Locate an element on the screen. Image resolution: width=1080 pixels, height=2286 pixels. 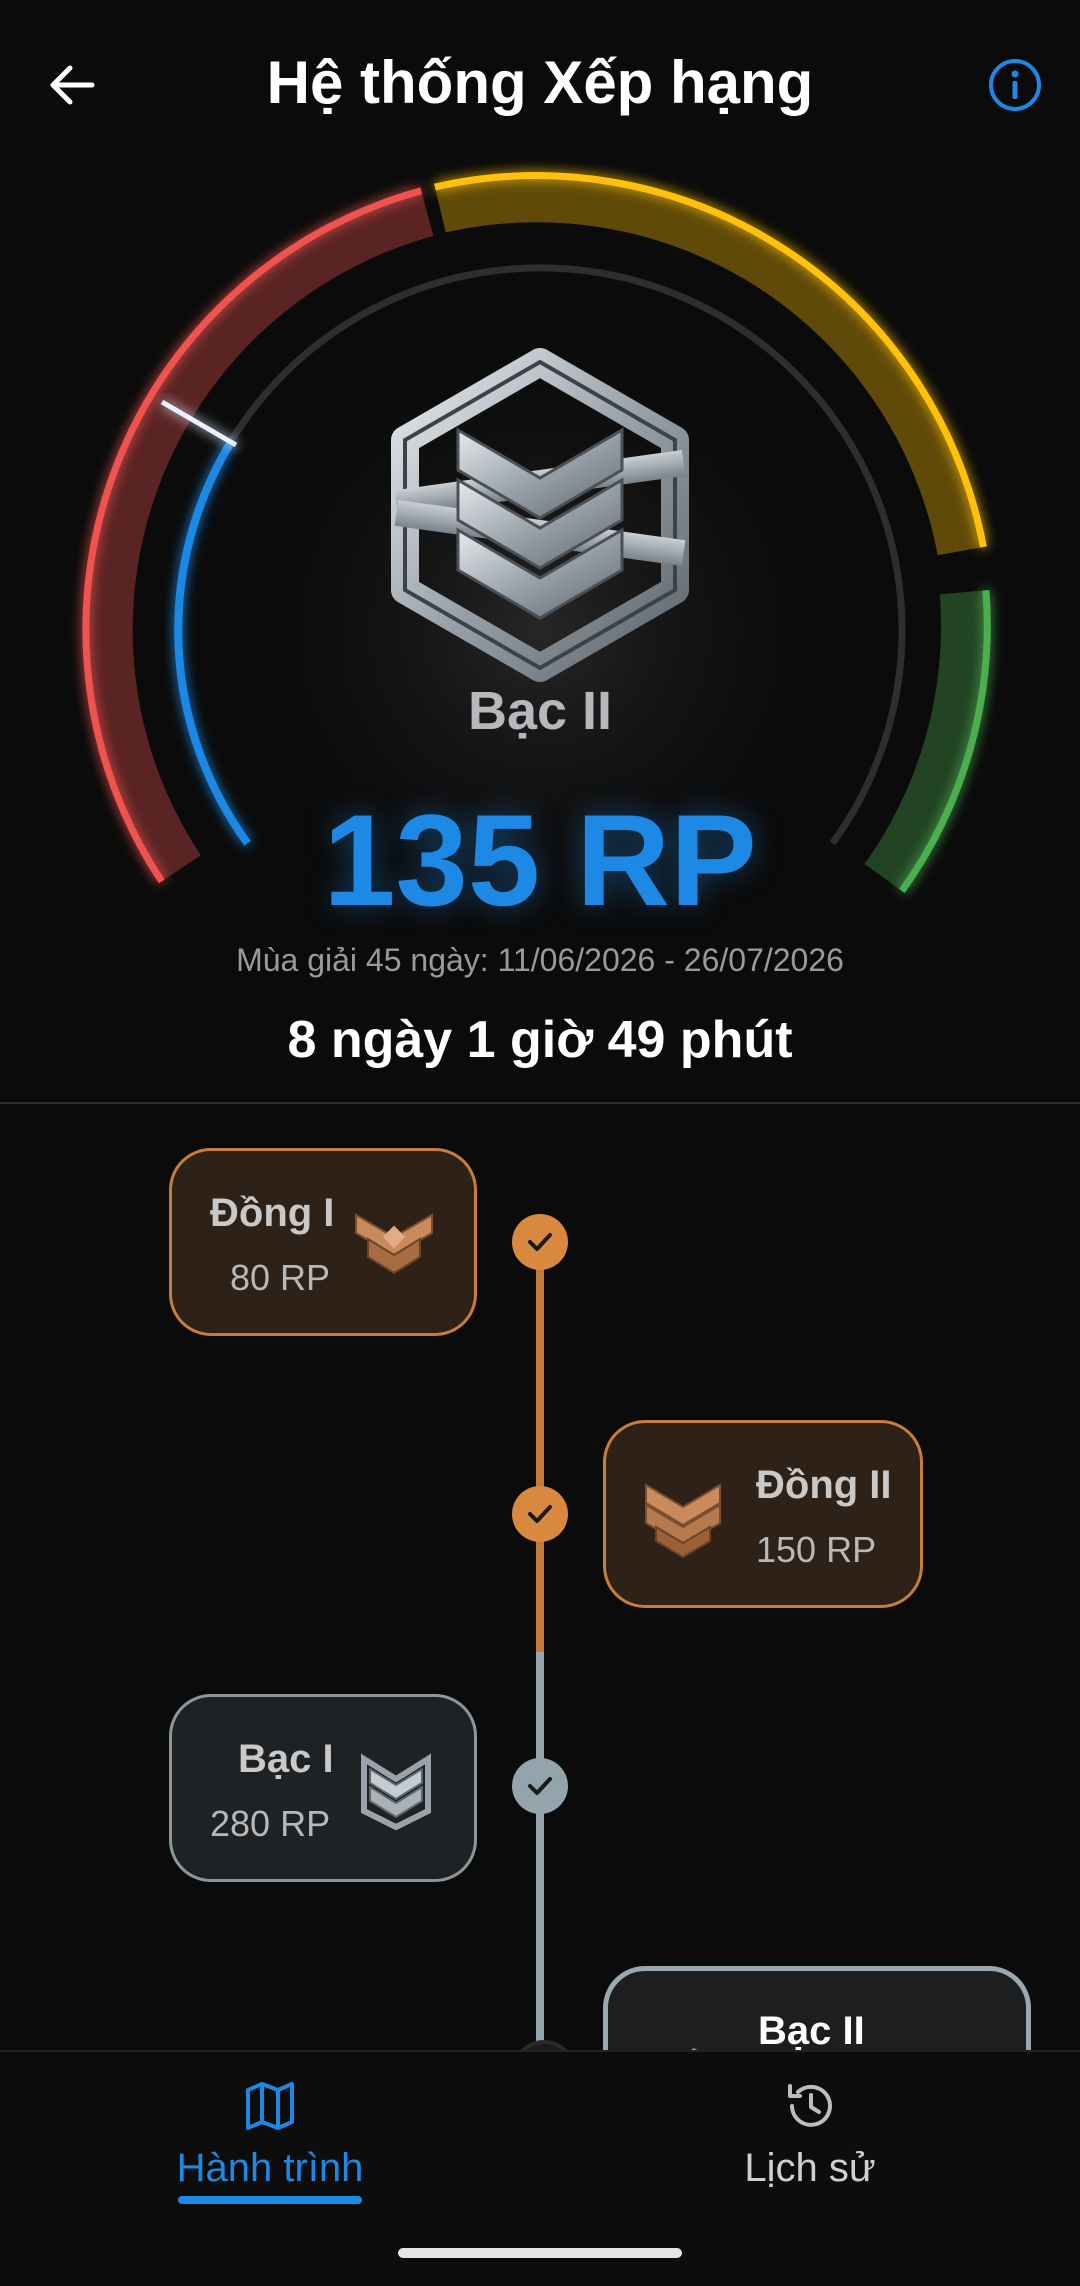
tab-label: Hành trình is located at coordinates (270, 2168).